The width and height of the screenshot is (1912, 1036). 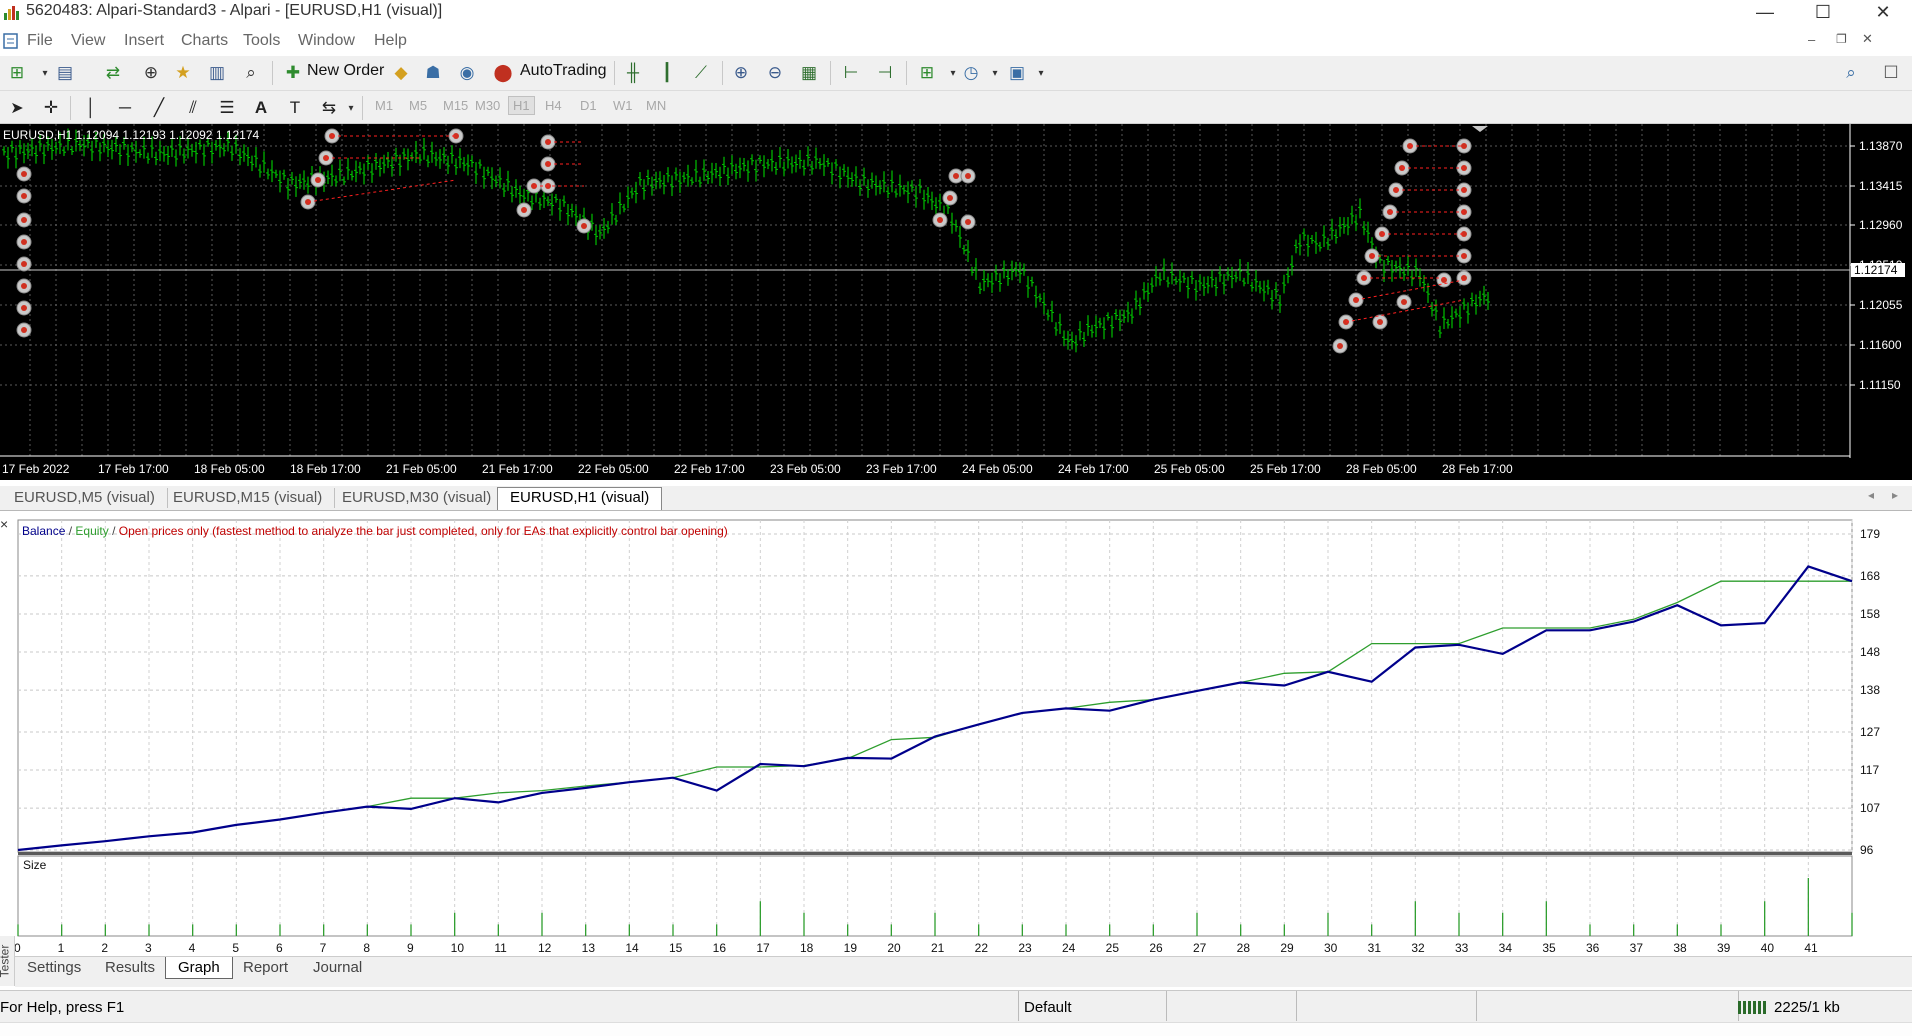 What do you see at coordinates (1870, 808) in the screenshot?
I see `y-tick-label: 107` at bounding box center [1870, 808].